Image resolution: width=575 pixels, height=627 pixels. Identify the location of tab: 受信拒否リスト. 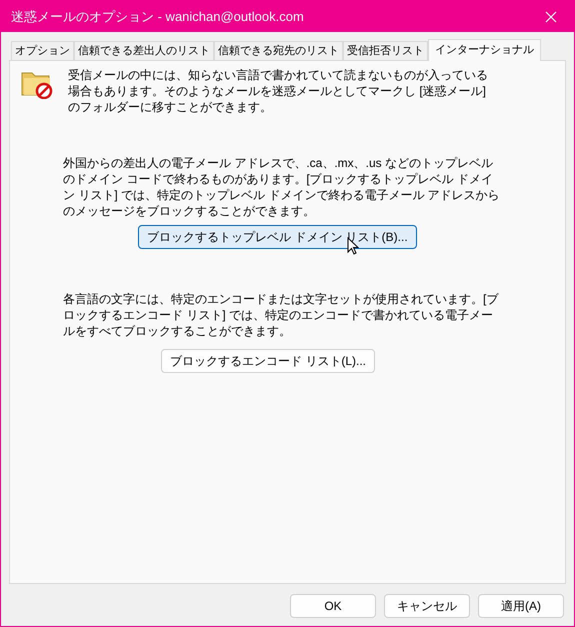
(385, 50).